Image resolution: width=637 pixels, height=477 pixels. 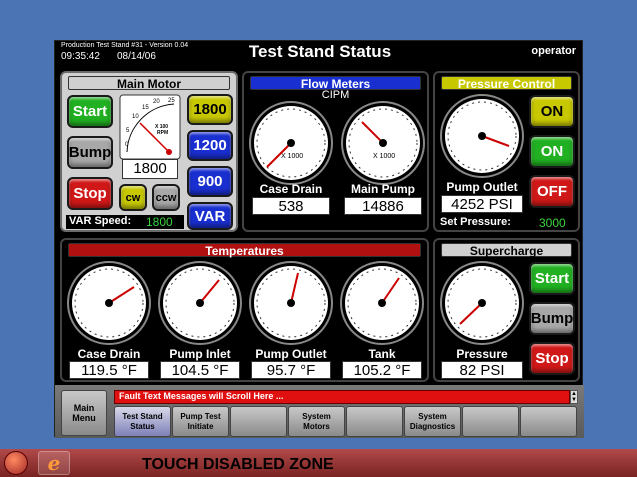 I want to click on fault-scroll-control: ▲ ▼, so click(x=574, y=397).